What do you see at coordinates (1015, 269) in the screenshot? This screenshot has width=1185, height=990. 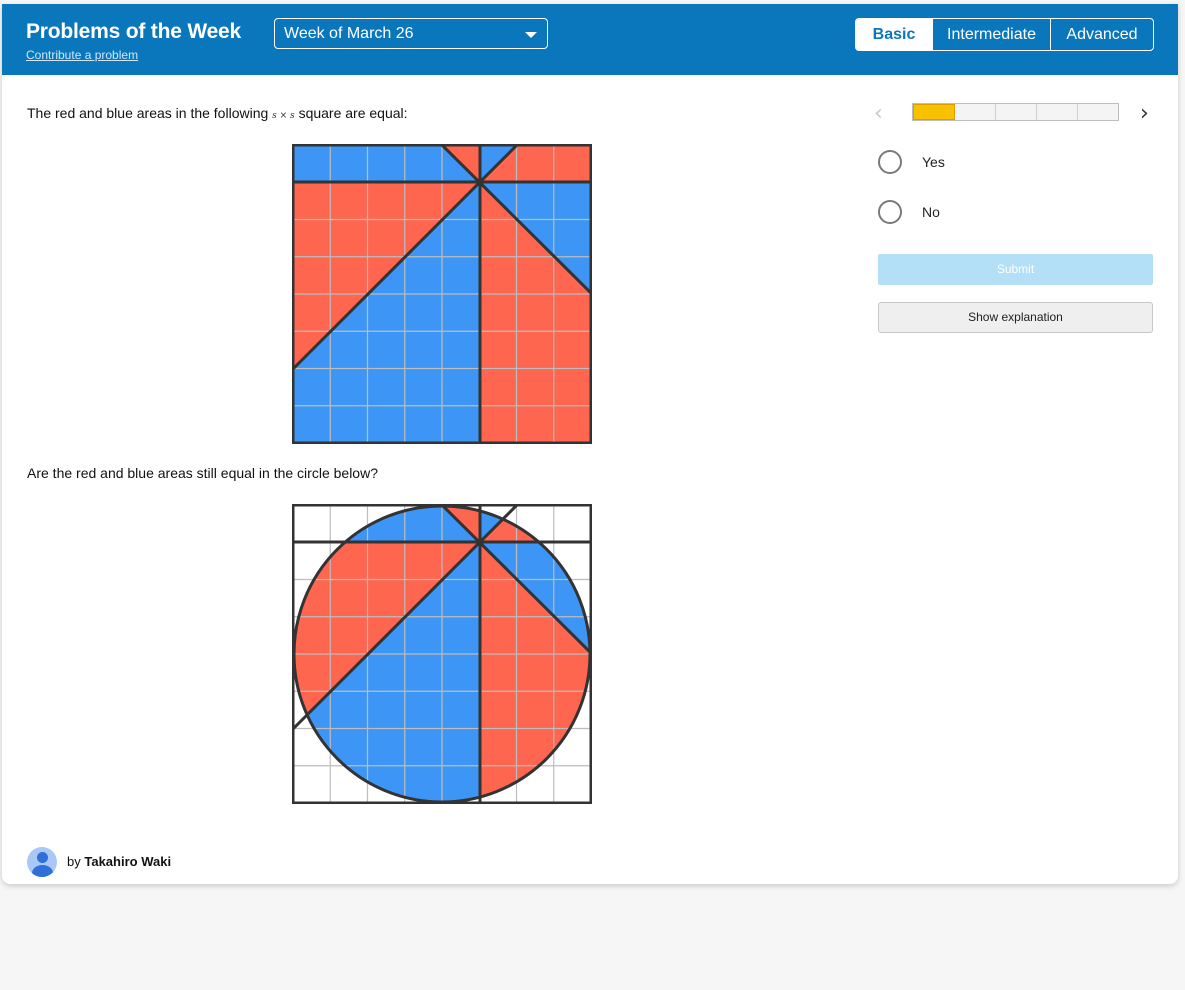 I see `submit-button: Submit` at bounding box center [1015, 269].